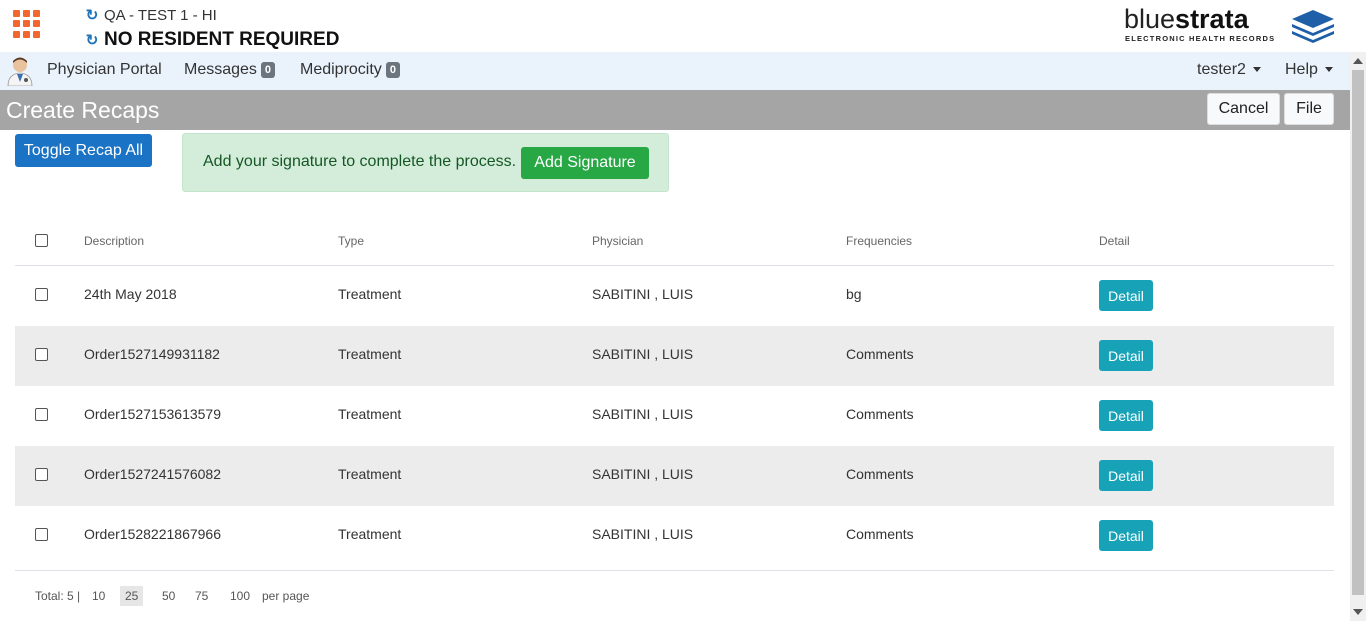 Image resolution: width=1366 pixels, height=621 pixels. Describe the element at coordinates (351, 241) in the screenshot. I see `column-header-type: Type` at that location.